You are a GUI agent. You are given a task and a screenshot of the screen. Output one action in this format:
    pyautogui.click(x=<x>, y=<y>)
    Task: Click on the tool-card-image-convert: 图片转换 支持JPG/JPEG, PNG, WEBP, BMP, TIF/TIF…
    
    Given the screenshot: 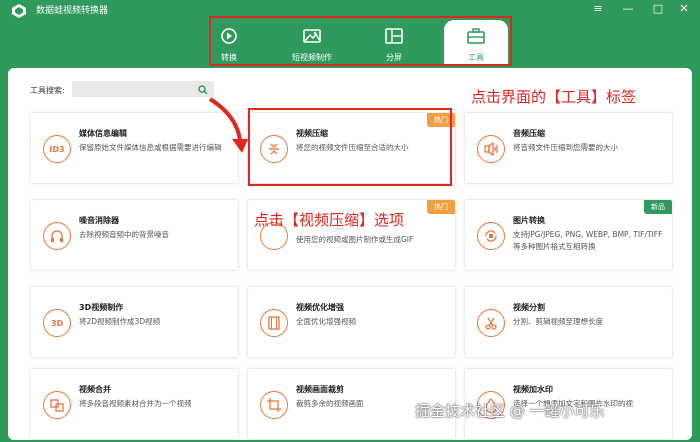 What is the action you would take?
    pyautogui.click(x=568, y=235)
    